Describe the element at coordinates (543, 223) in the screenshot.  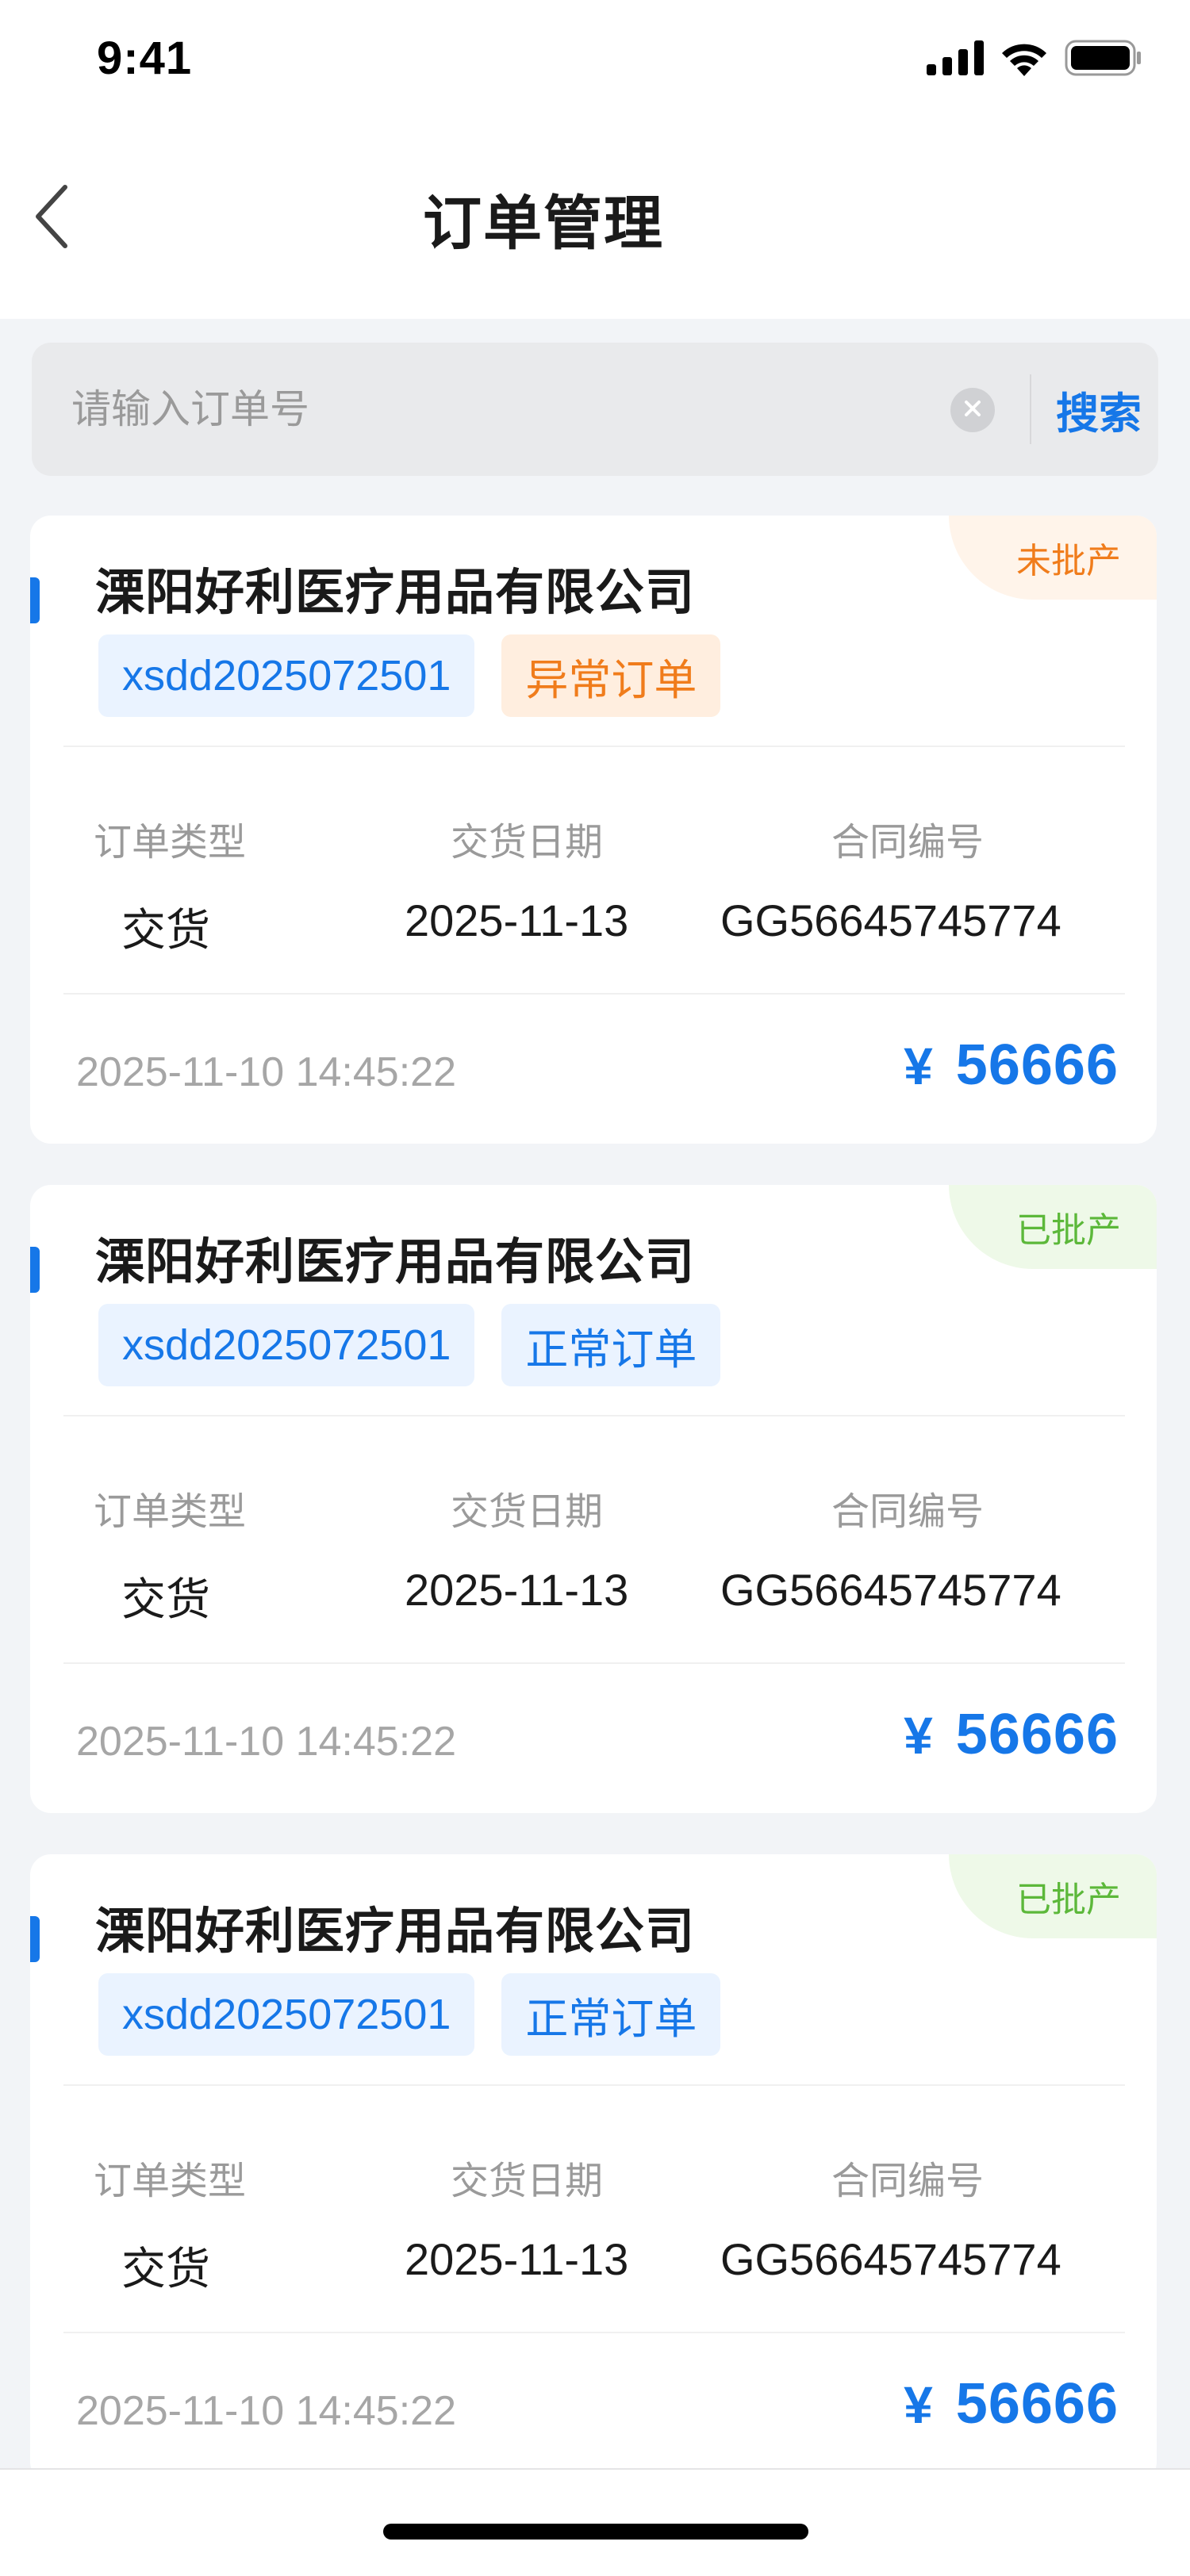
I see `page-title: 订单管理` at that location.